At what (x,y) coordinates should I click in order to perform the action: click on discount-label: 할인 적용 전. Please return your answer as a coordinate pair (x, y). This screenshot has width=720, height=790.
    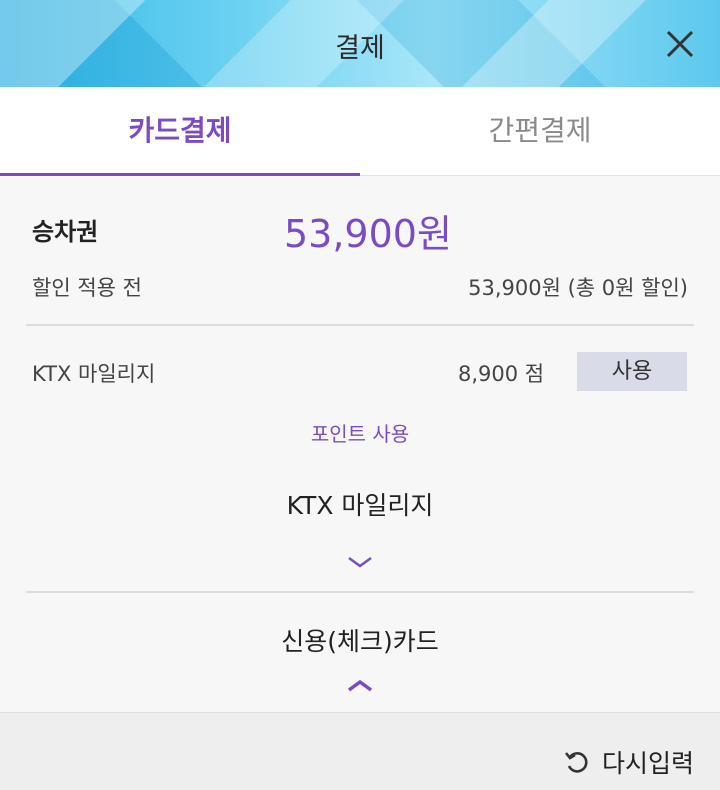
    Looking at the image, I should click on (87, 288).